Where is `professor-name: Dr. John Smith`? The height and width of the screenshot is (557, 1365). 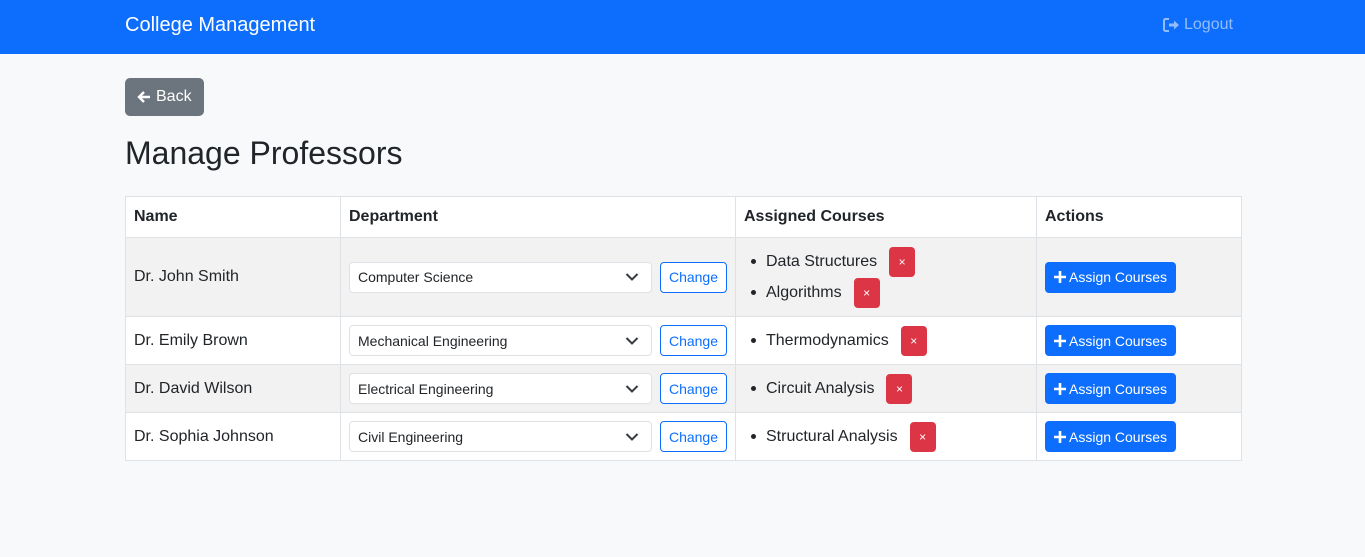 professor-name: Dr. John Smith is located at coordinates (233, 277).